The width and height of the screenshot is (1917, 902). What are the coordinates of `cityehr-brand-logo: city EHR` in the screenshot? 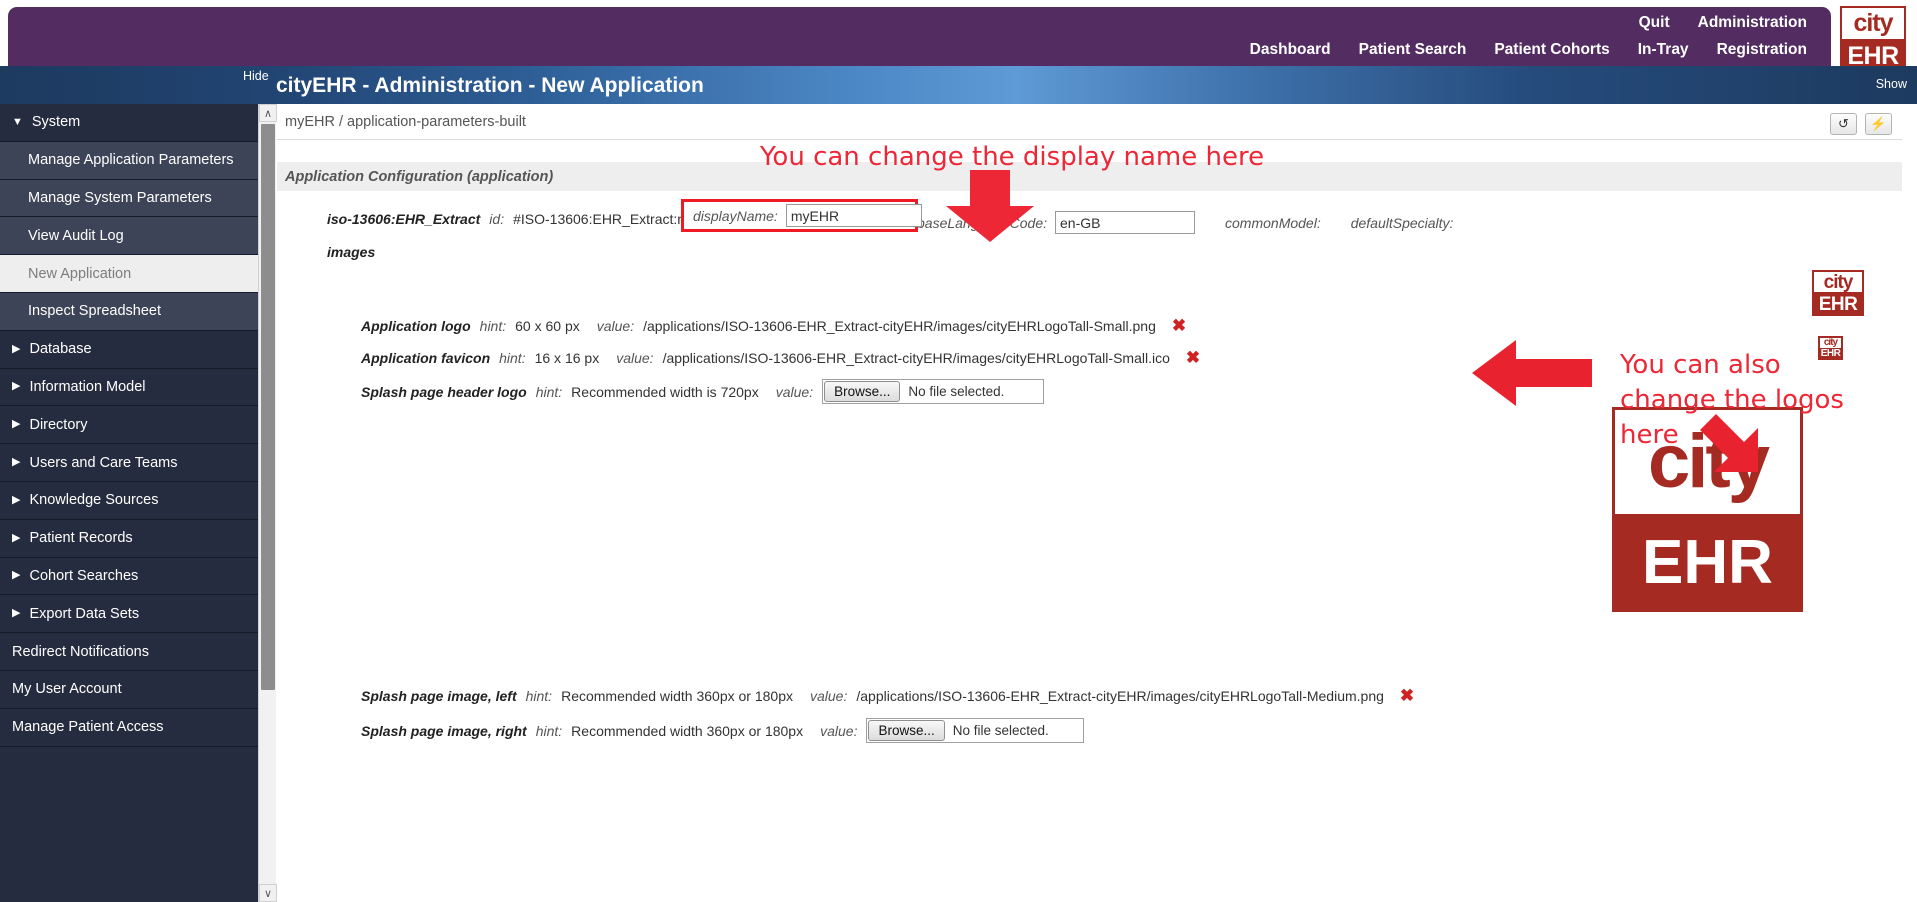 It's located at (1873, 40).